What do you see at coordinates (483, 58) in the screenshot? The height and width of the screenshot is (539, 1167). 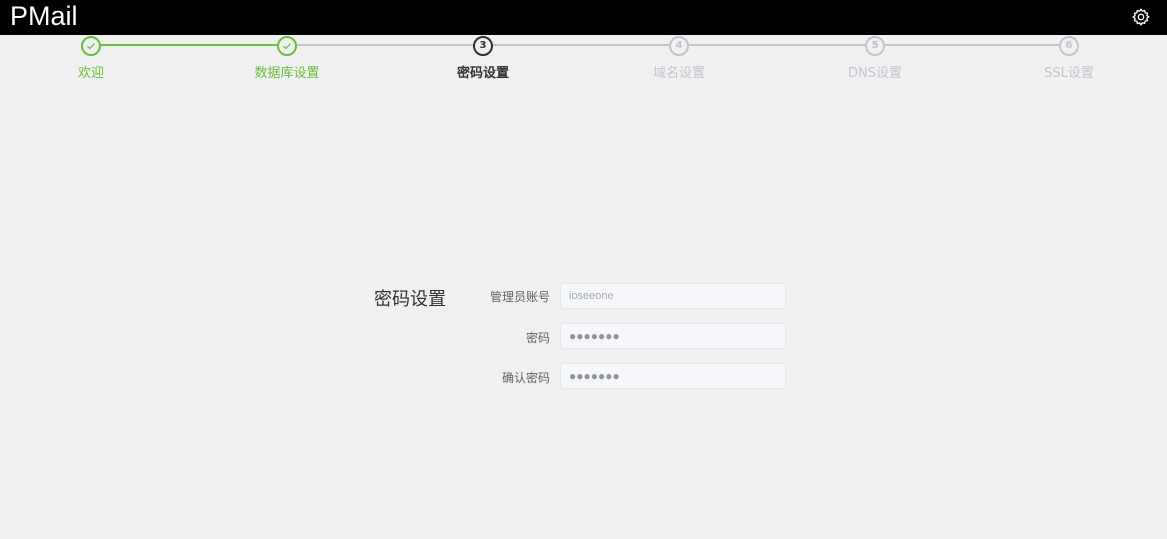 I see `step-password: 3 密码设置` at bounding box center [483, 58].